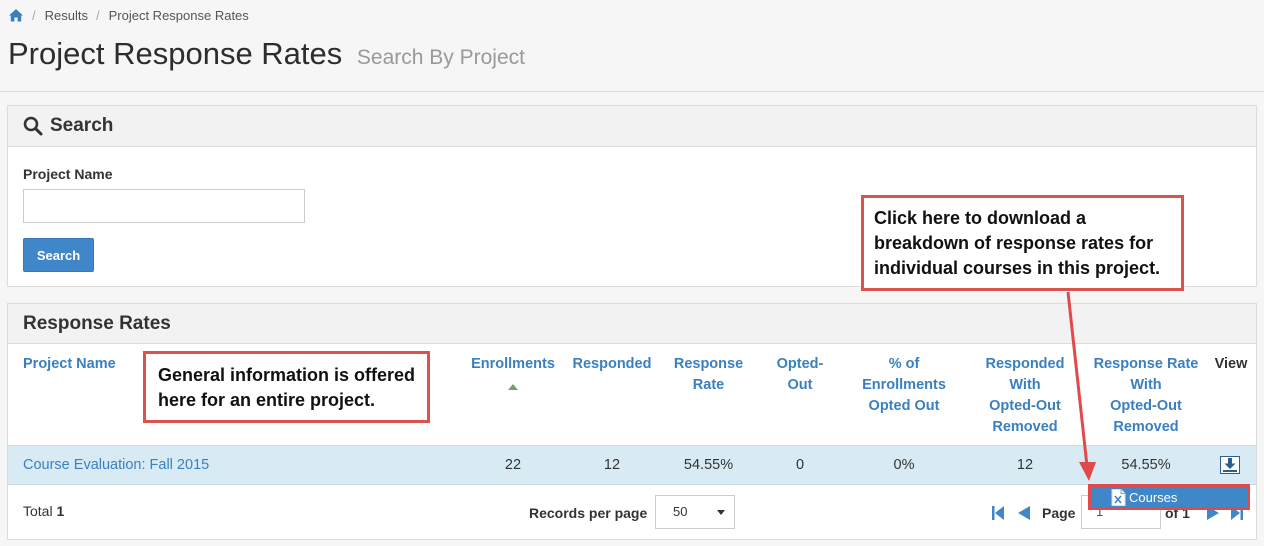 This screenshot has width=1264, height=546. What do you see at coordinates (1146, 406) in the screenshot?
I see `col-header-rate-removed-line: Opted-Out` at bounding box center [1146, 406].